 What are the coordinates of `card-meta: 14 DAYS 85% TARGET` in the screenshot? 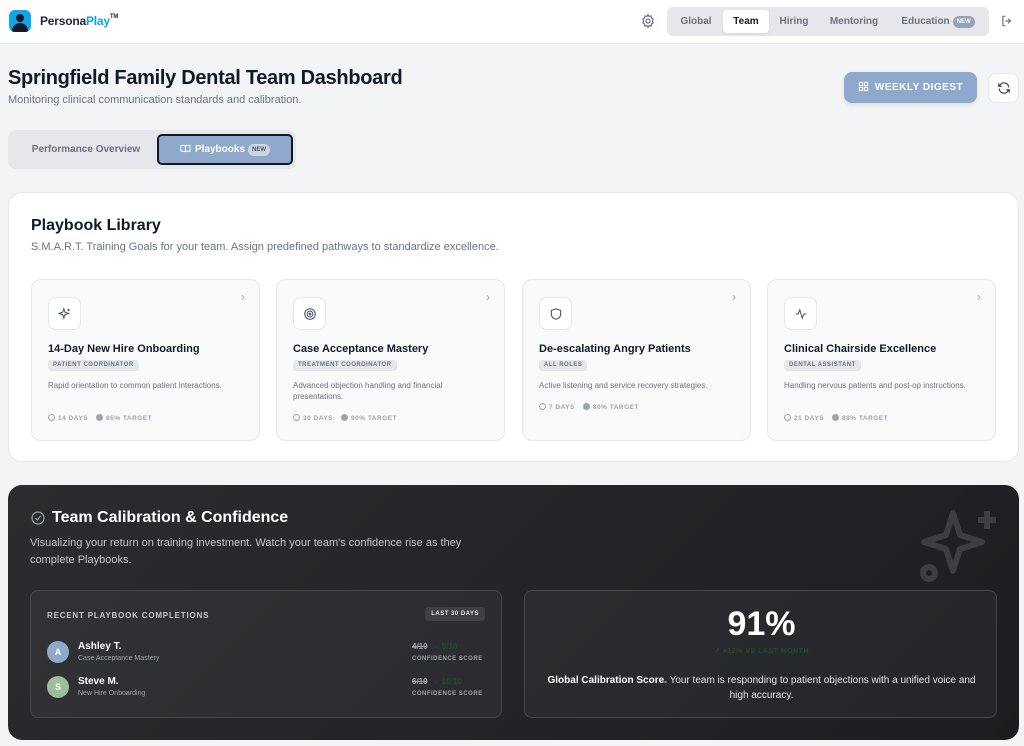 It's located at (100, 418).